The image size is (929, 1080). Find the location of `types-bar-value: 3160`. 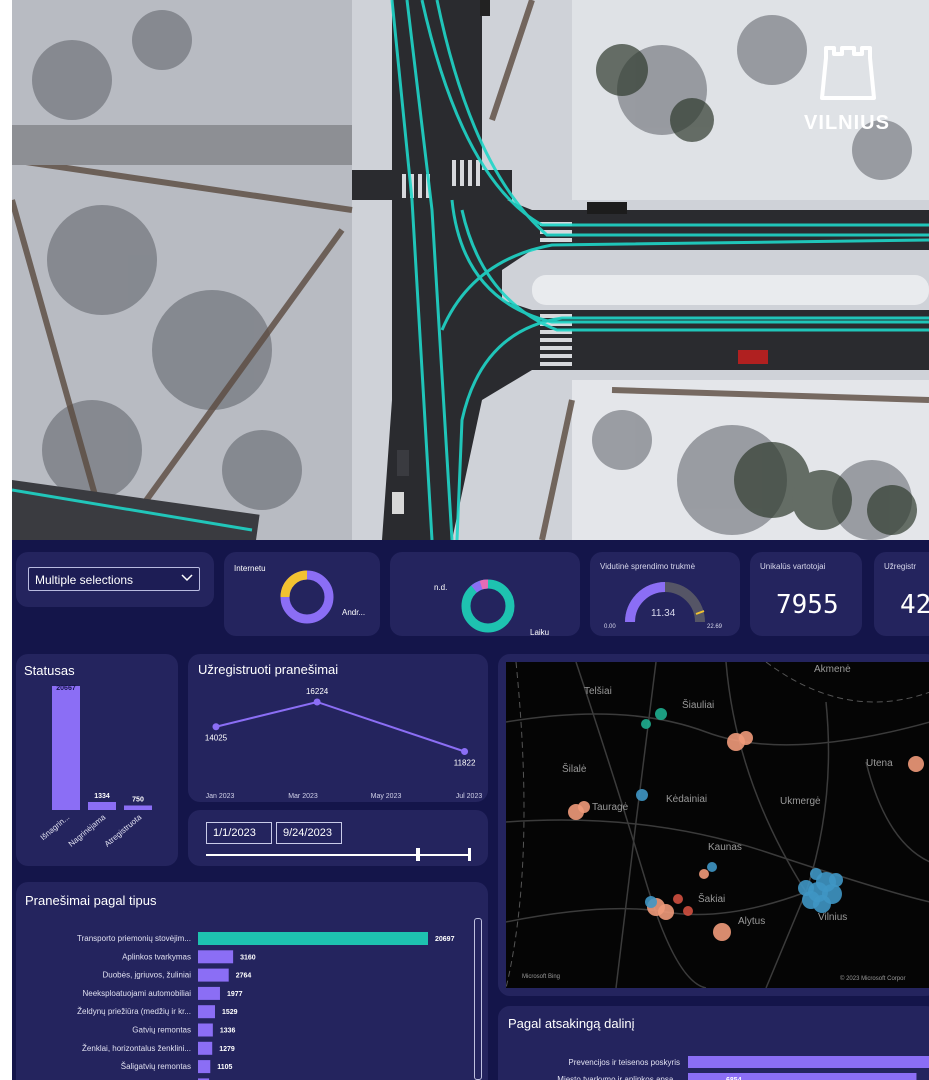

types-bar-value: 3160 is located at coordinates (248, 957).